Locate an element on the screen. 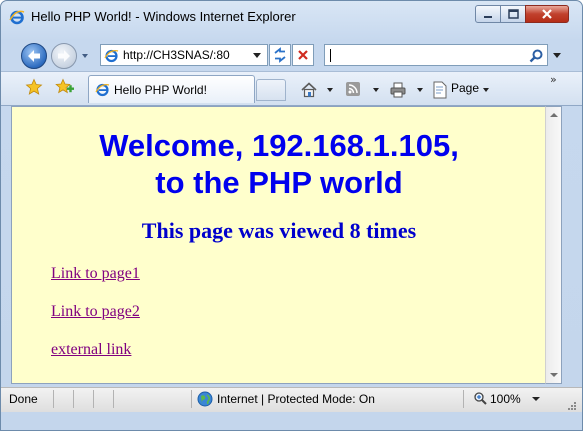  external-link: external link is located at coordinates (91, 350).